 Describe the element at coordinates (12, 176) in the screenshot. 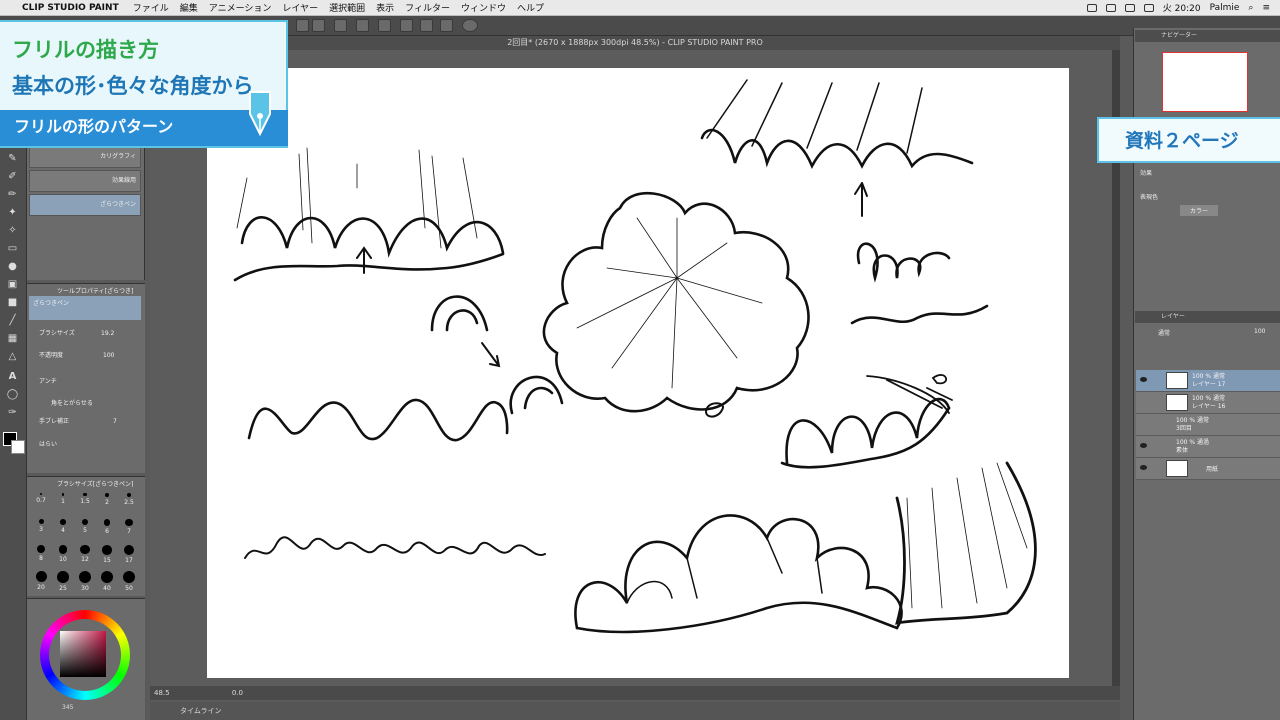

I see `pencil-tool-icon: ✐` at that location.